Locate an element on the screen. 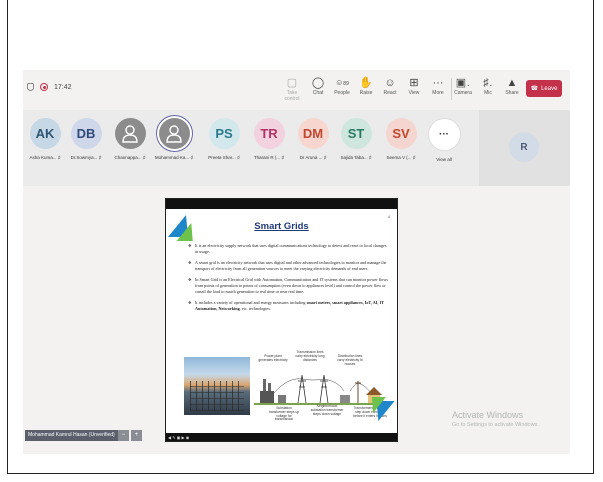 This screenshot has width=603, height=482. slide-title: Smart Grids is located at coordinates (281, 226).